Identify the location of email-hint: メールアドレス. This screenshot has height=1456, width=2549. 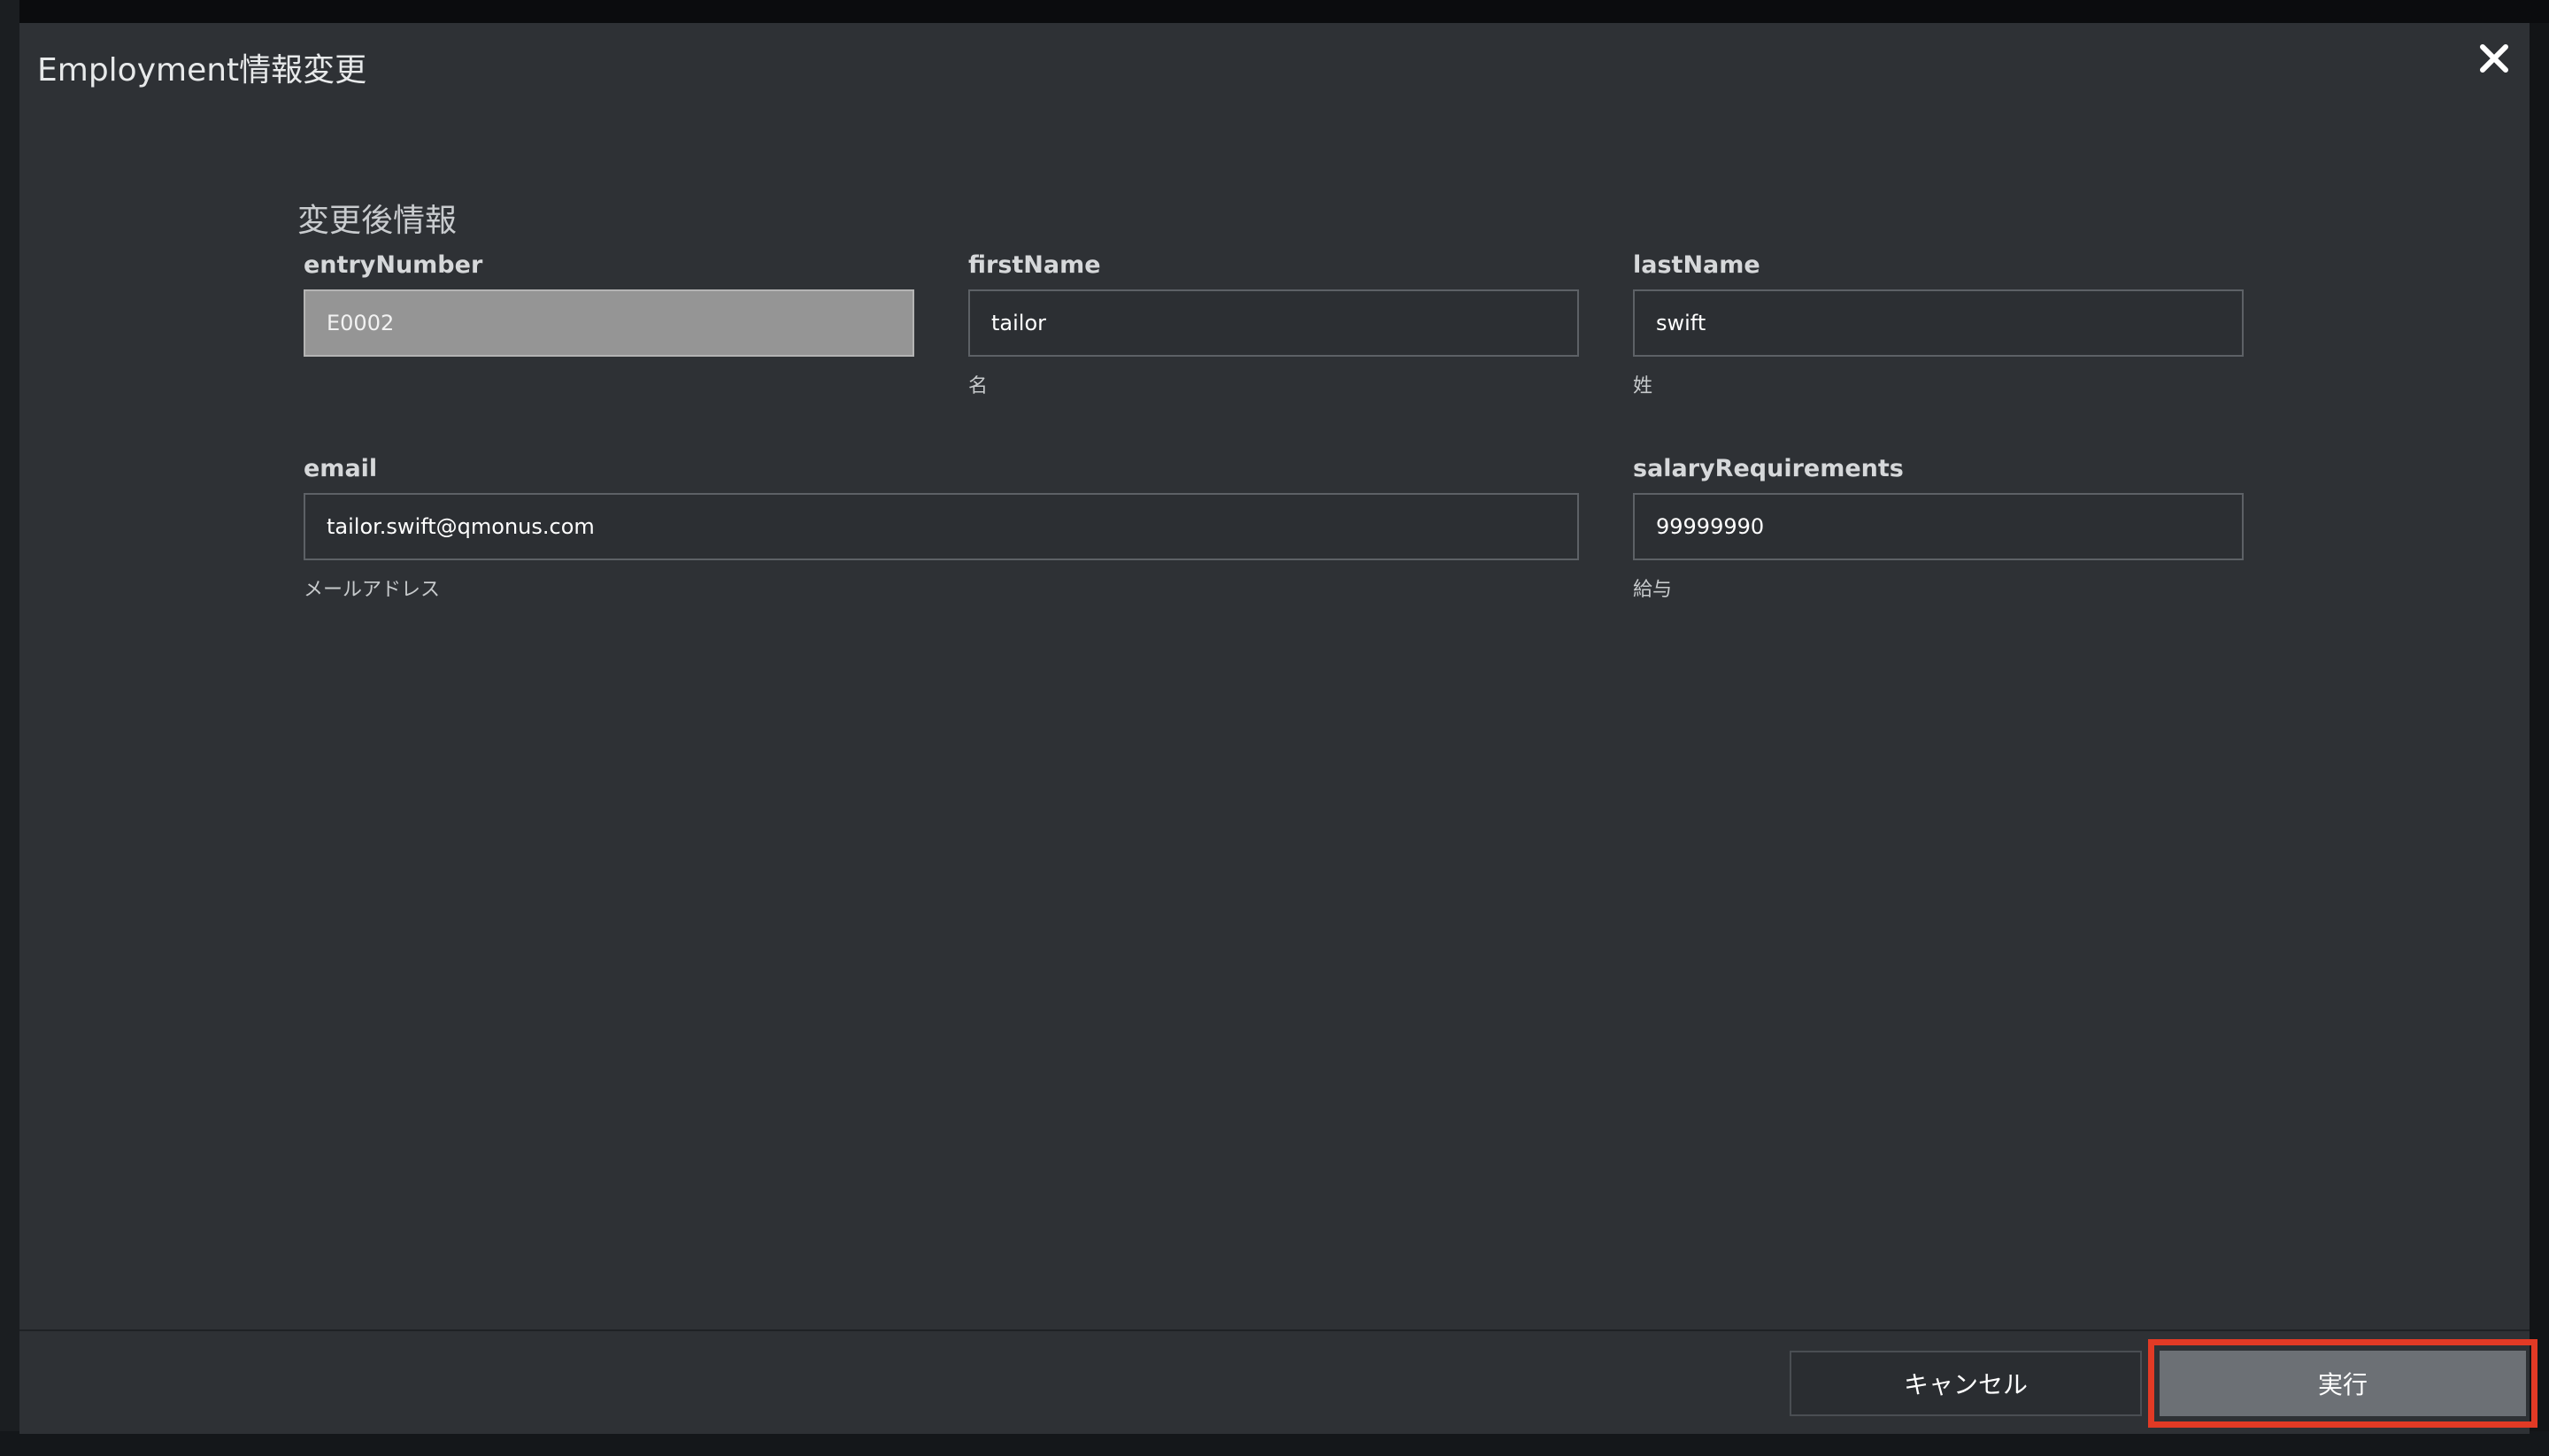
(373, 590).